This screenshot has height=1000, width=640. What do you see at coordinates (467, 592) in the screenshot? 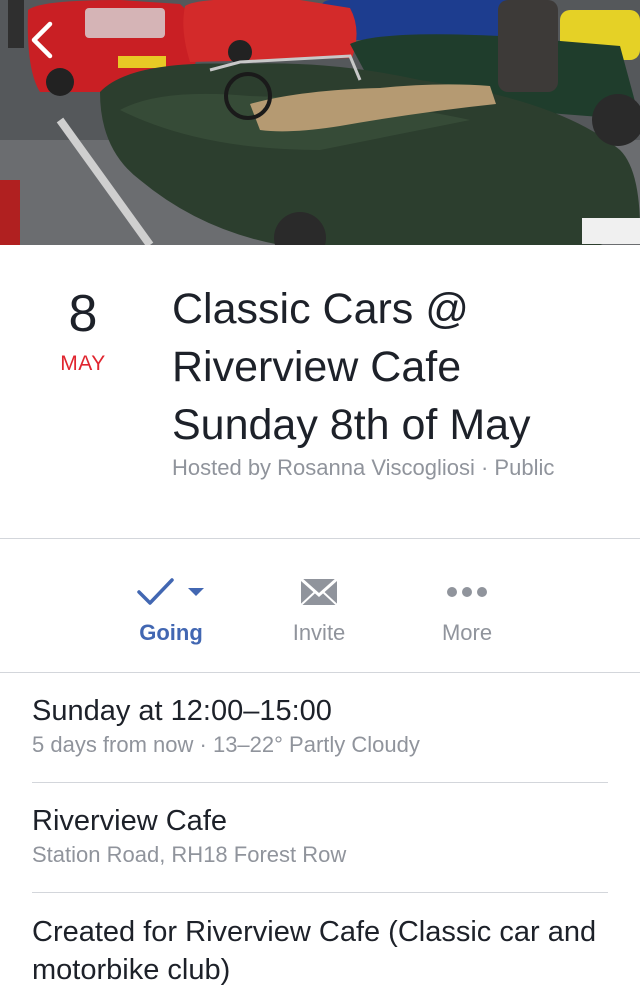
I see `more-dots-icon` at bounding box center [467, 592].